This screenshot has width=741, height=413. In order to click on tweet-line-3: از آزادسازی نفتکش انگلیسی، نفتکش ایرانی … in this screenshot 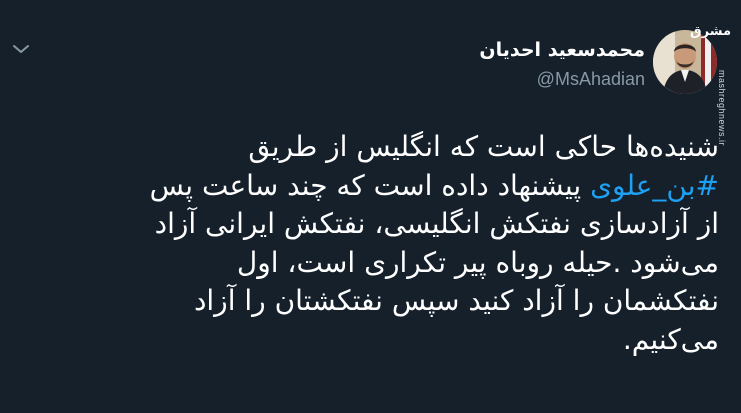, I will do `click(436, 223)`.